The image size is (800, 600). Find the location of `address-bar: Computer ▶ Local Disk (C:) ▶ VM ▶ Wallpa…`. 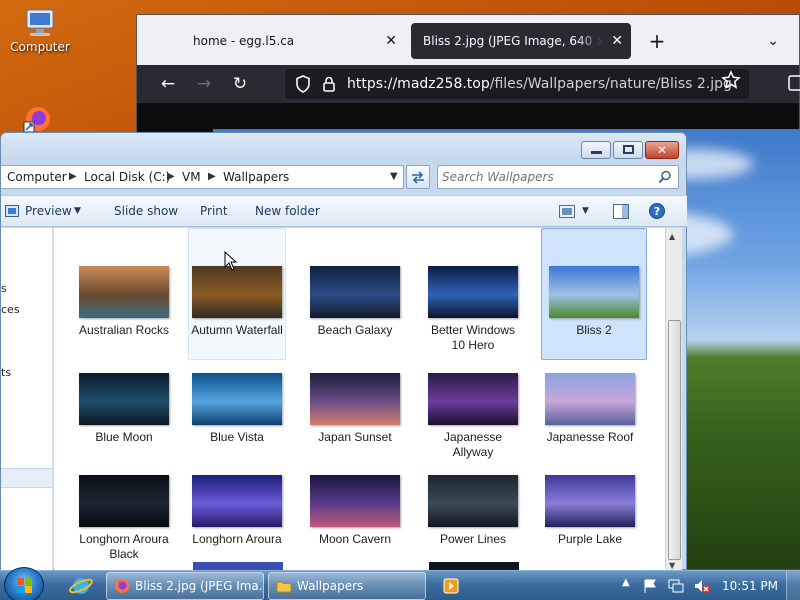

address-bar: Computer ▶ Local Disk (C:) ▶ VM ▶ Wallpa… is located at coordinates (202, 177).